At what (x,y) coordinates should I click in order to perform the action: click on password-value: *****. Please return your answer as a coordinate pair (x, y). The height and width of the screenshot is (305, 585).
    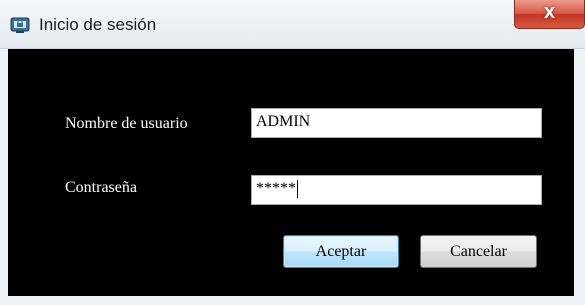
    Looking at the image, I should click on (276, 188).